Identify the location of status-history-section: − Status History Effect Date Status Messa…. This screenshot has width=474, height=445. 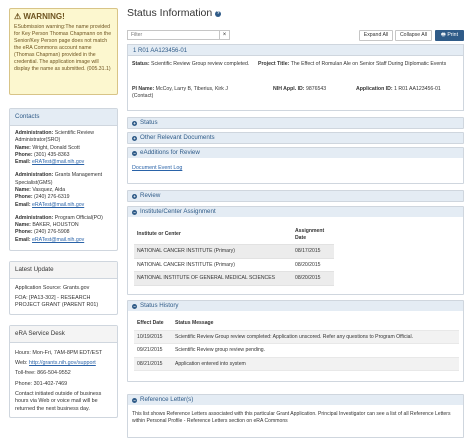
(295, 341).